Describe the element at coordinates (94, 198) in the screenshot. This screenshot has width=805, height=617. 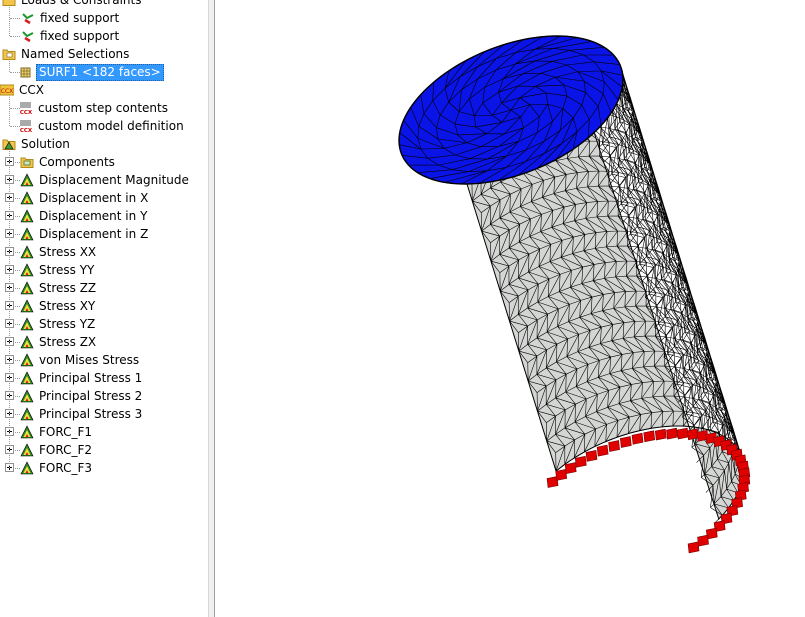
I see `tree-item-displacement-in-x-label: Displacement in X` at that location.